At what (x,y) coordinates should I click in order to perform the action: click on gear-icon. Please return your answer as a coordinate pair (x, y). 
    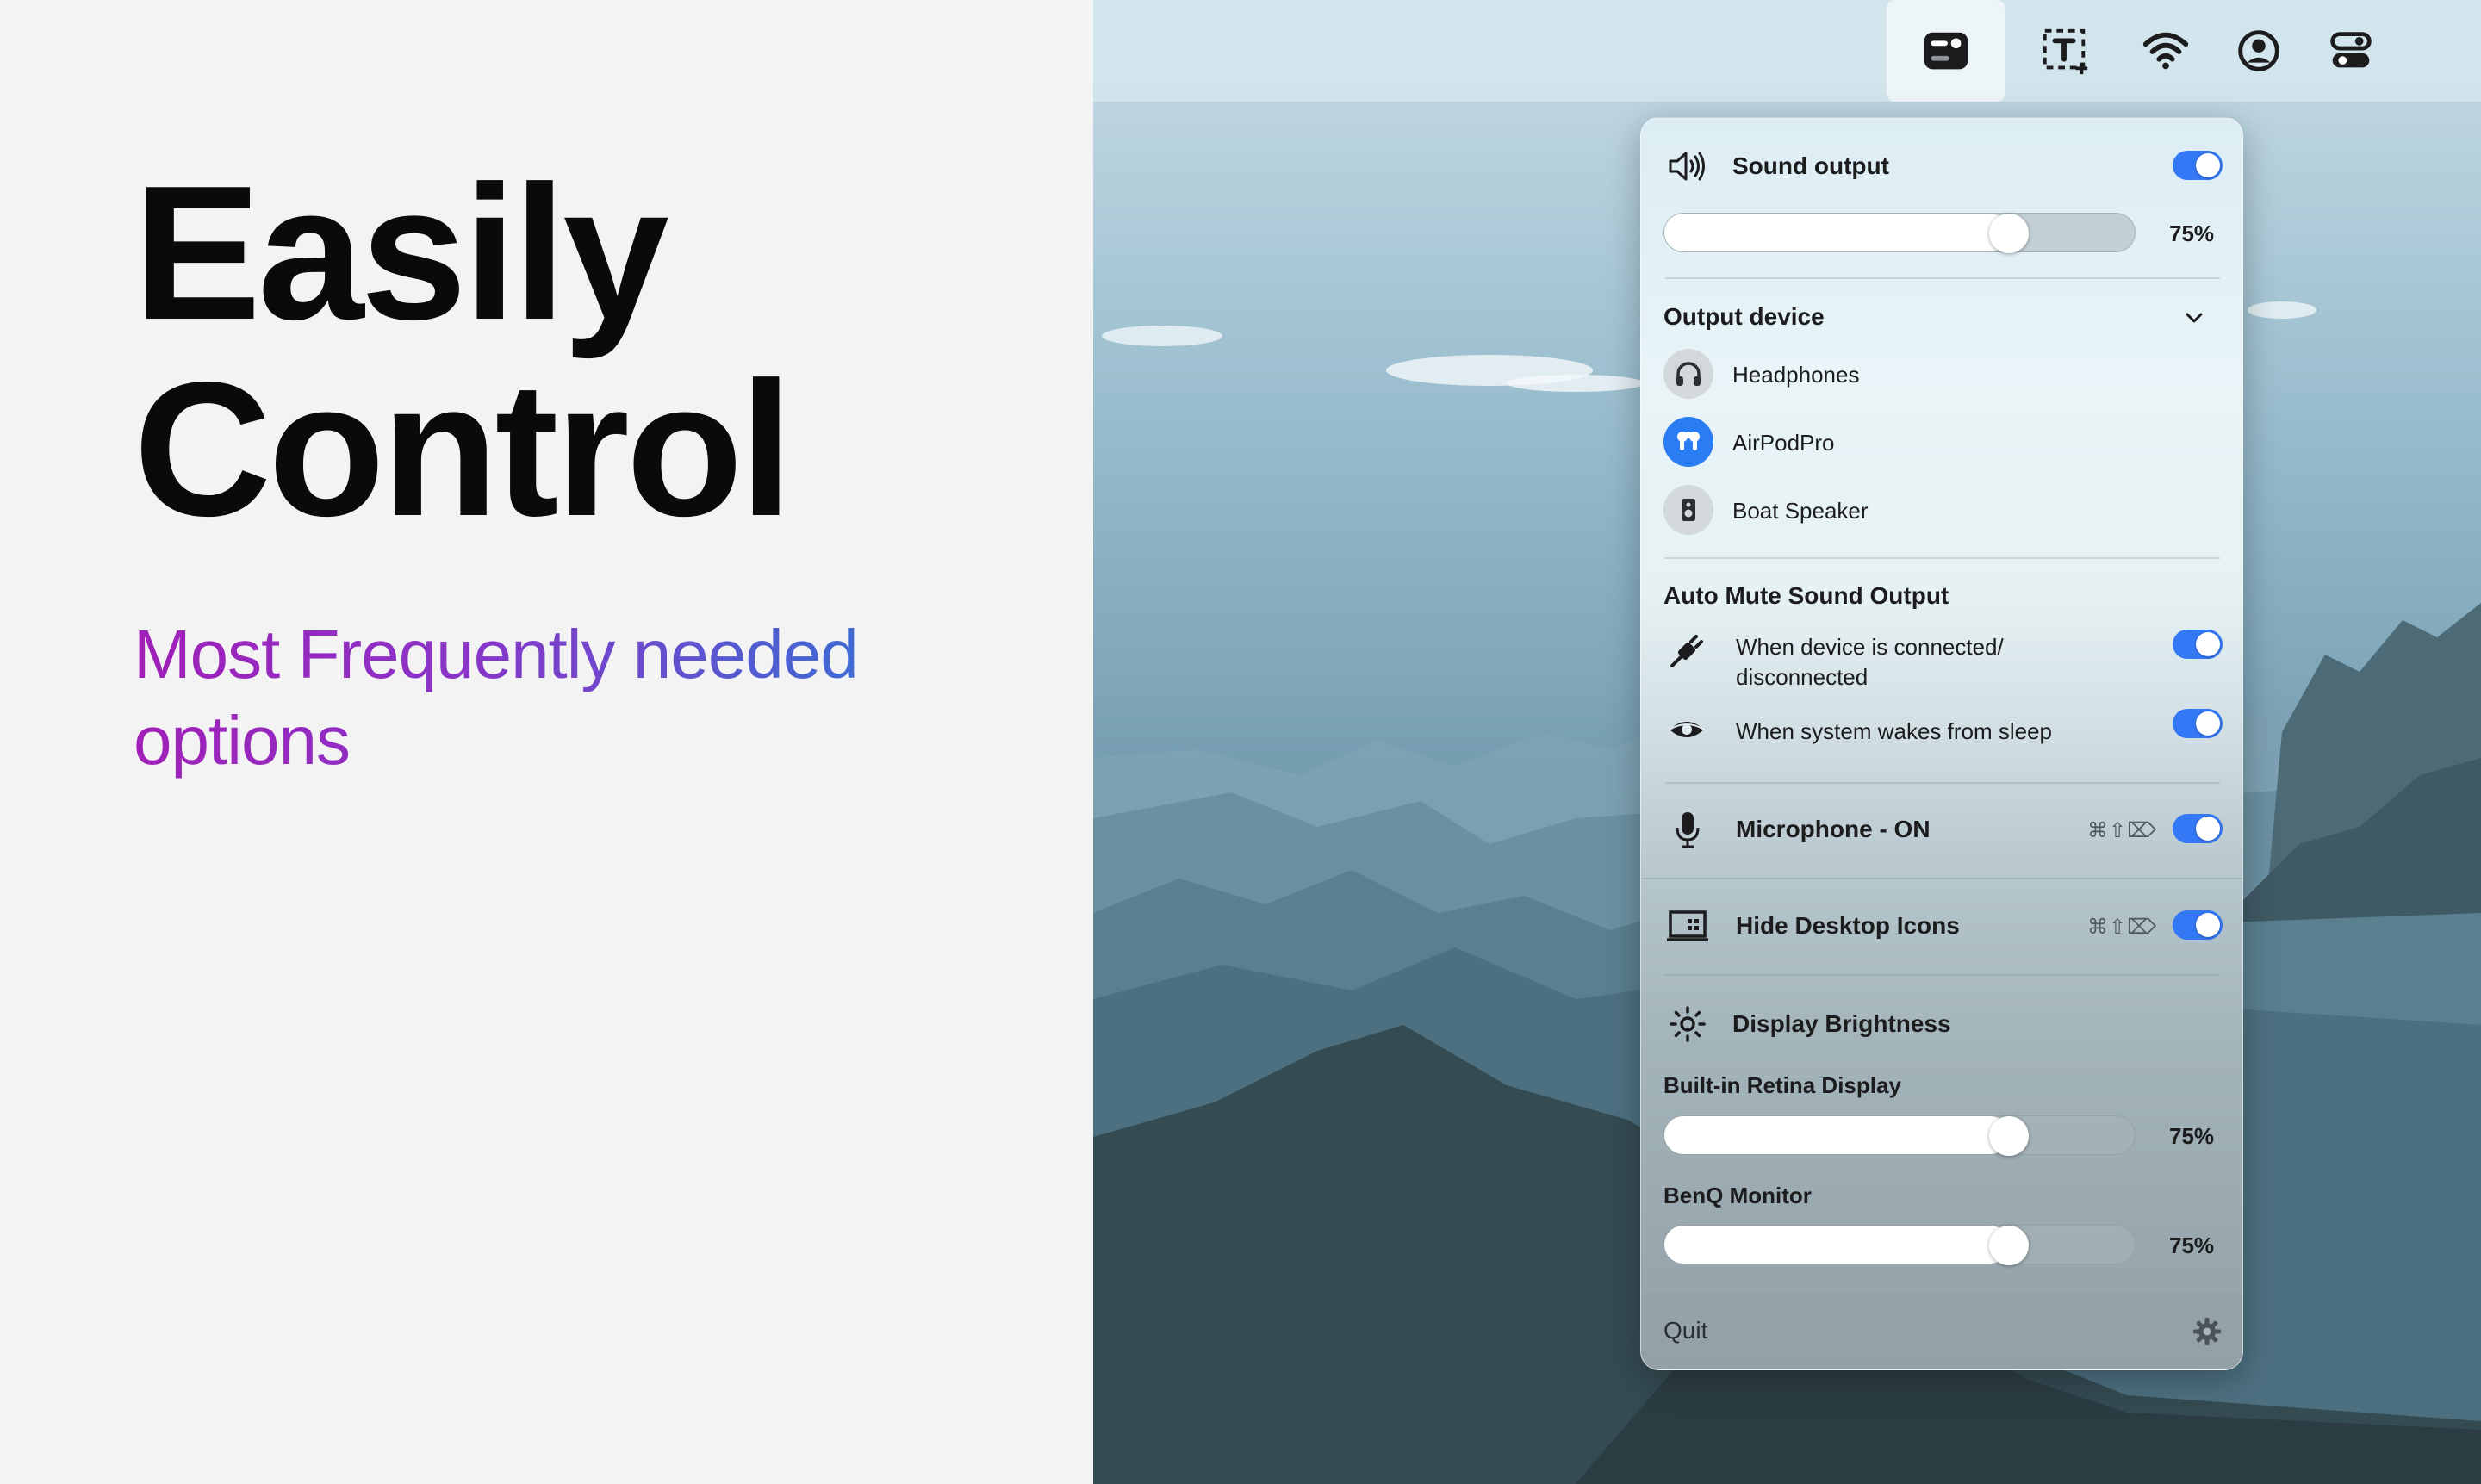
    Looking at the image, I should click on (2207, 1331).